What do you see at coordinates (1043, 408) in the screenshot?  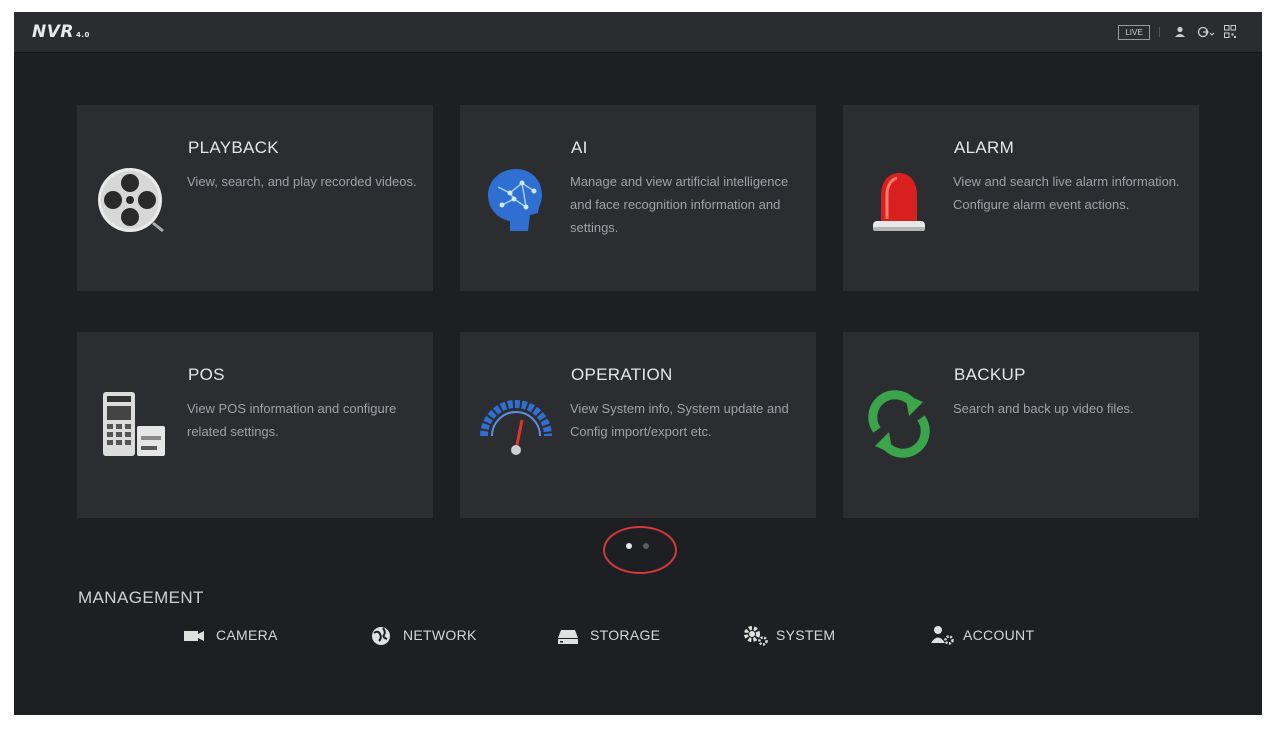 I see `card-description: Search and back up video files.` at bounding box center [1043, 408].